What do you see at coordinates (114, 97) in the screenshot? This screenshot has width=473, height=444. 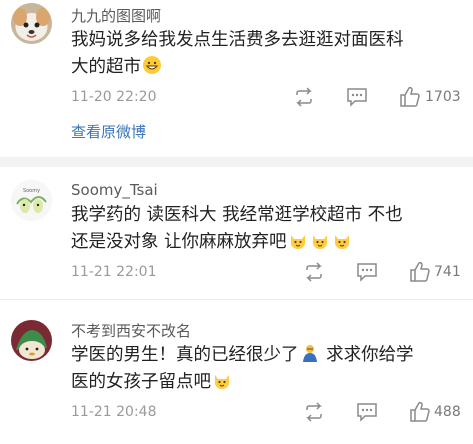 I see `comment-time: 11-20 22:20` at bounding box center [114, 97].